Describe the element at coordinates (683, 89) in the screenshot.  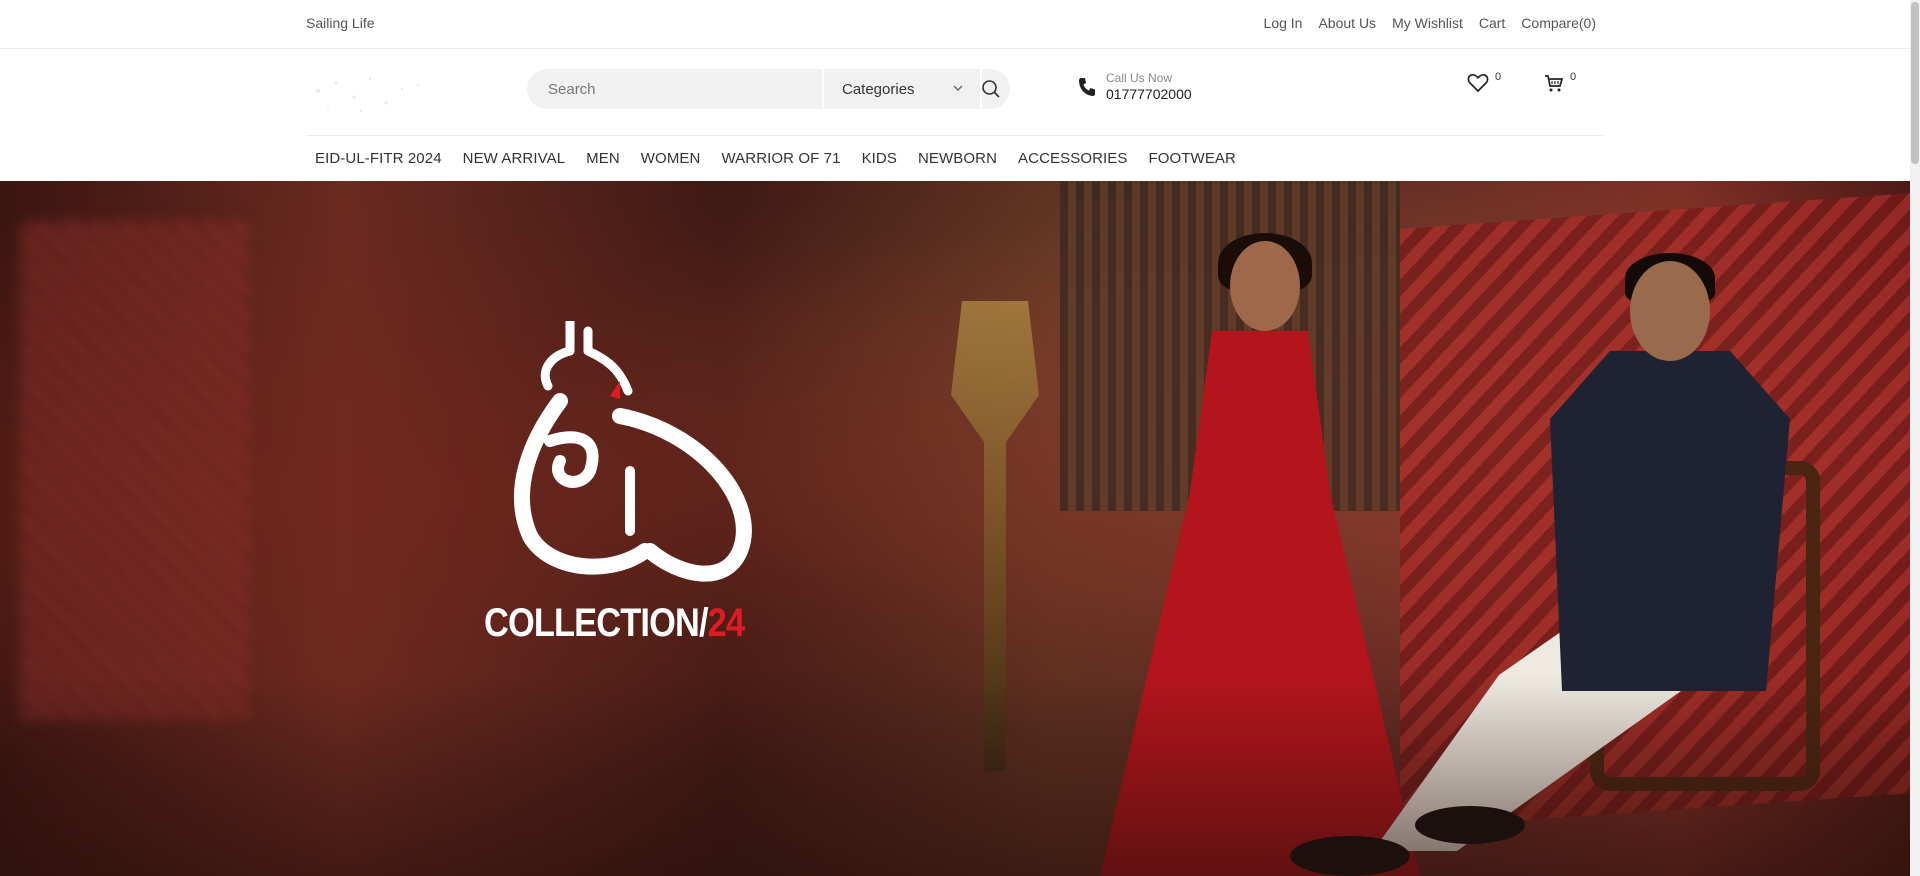
I see `search-input` at that location.